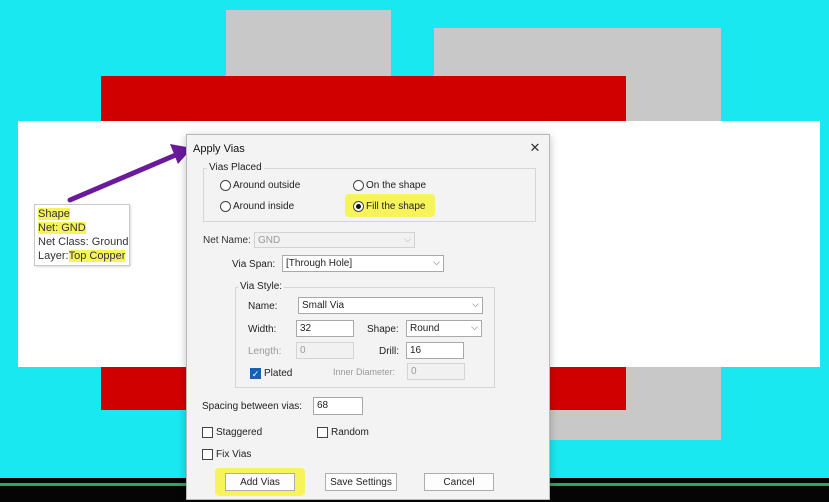  I want to click on via-name-value: Small Via, so click(323, 305).